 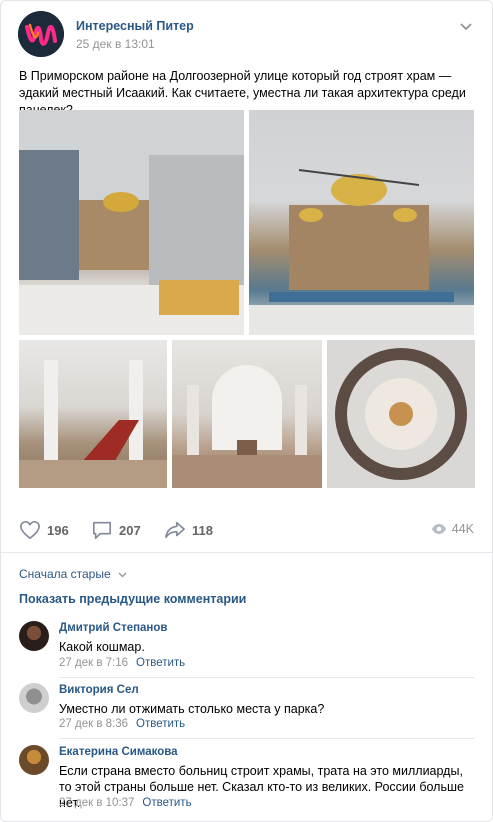 I want to click on post-actions: 196 207 118 44K, so click(x=246, y=530).